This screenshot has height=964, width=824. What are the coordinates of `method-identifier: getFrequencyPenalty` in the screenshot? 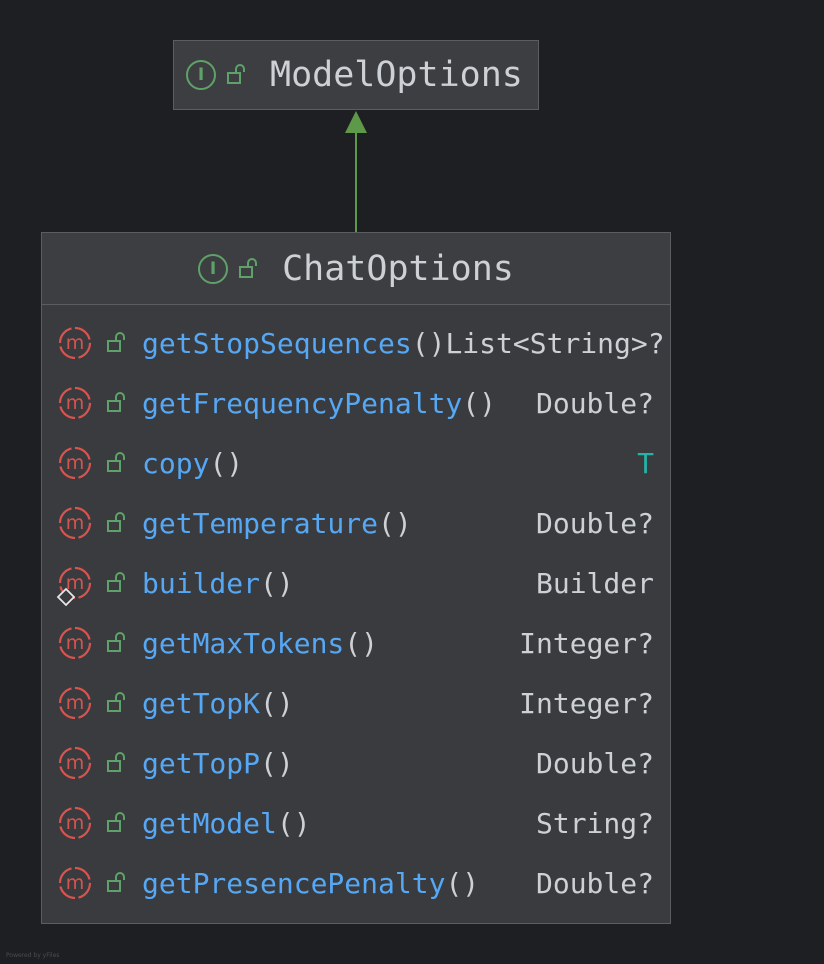 It's located at (302, 403).